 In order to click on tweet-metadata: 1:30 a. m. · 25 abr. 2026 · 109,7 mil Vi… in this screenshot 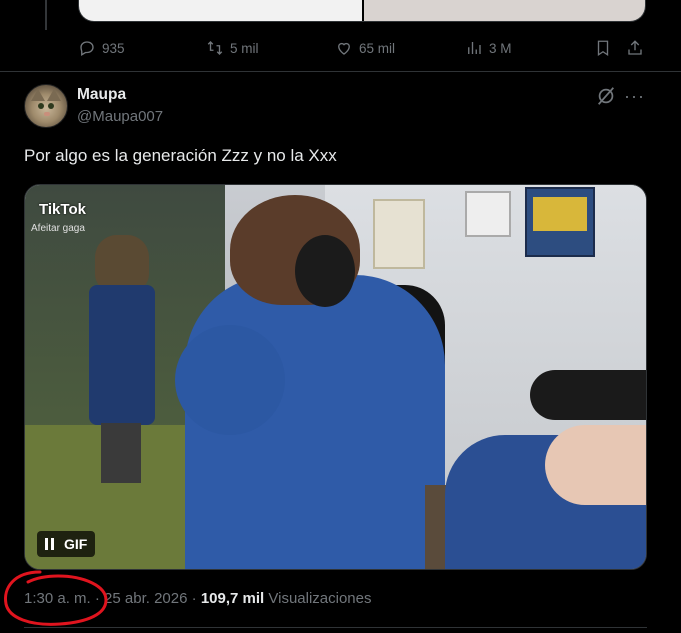, I will do `click(198, 598)`.